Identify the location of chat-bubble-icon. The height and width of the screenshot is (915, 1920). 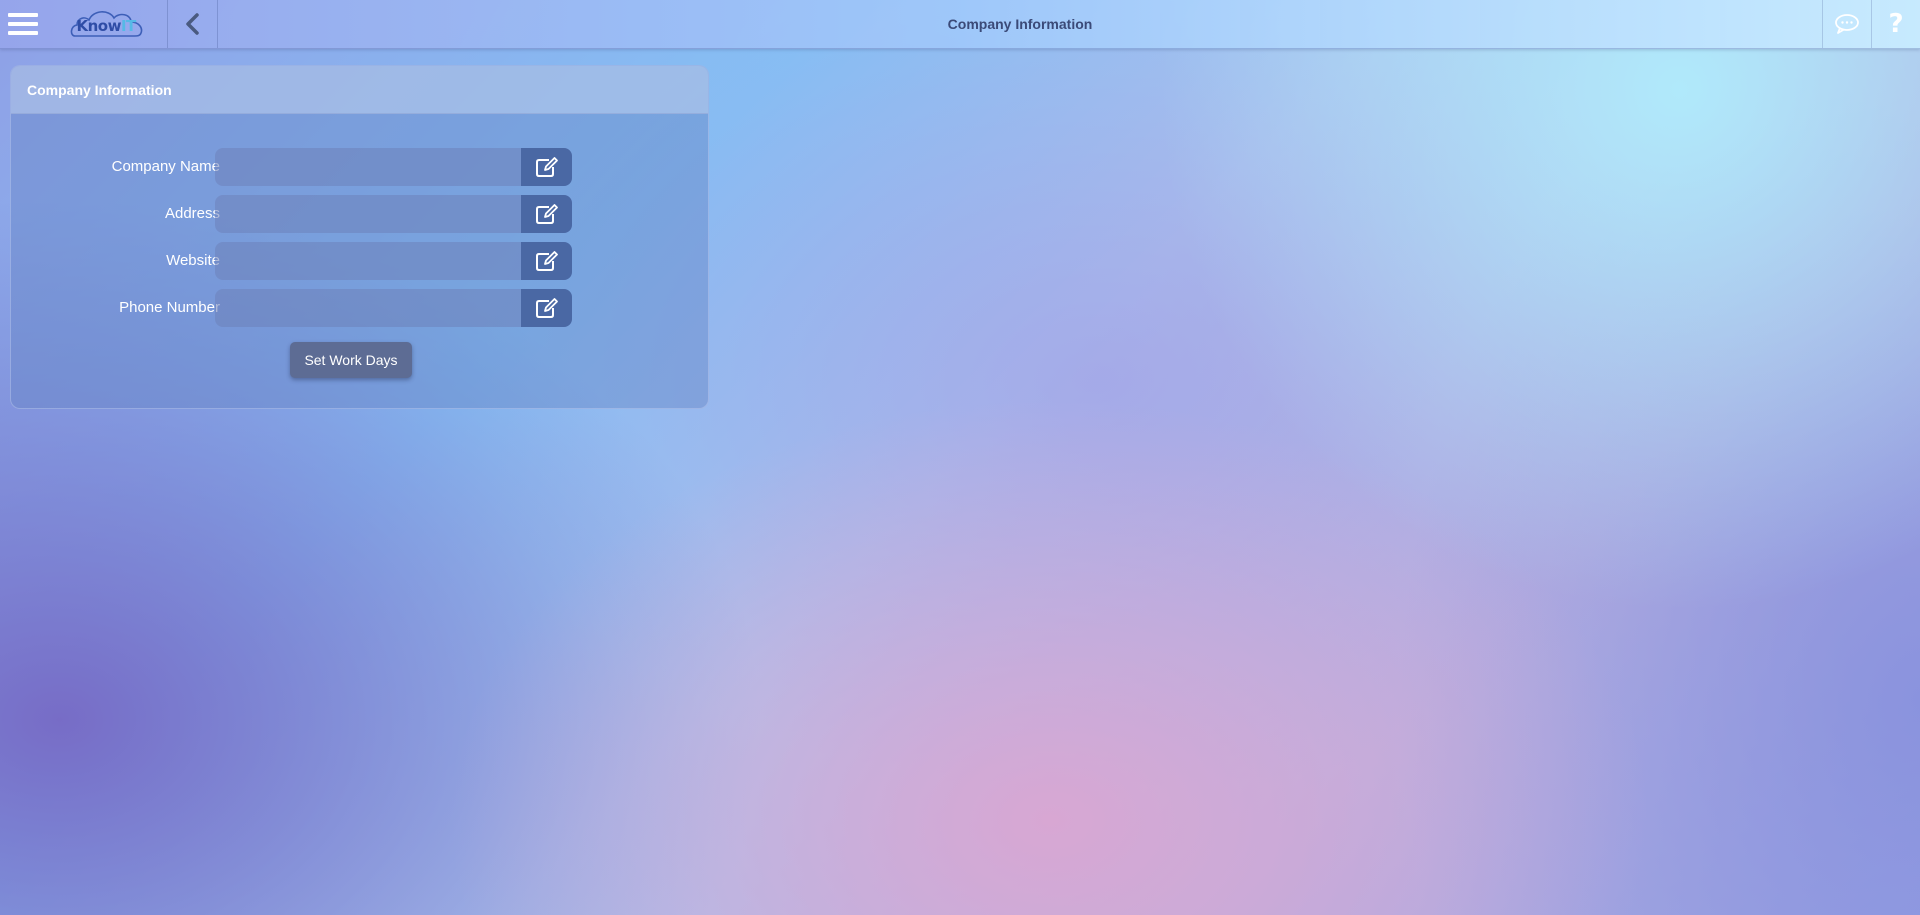
(1847, 24).